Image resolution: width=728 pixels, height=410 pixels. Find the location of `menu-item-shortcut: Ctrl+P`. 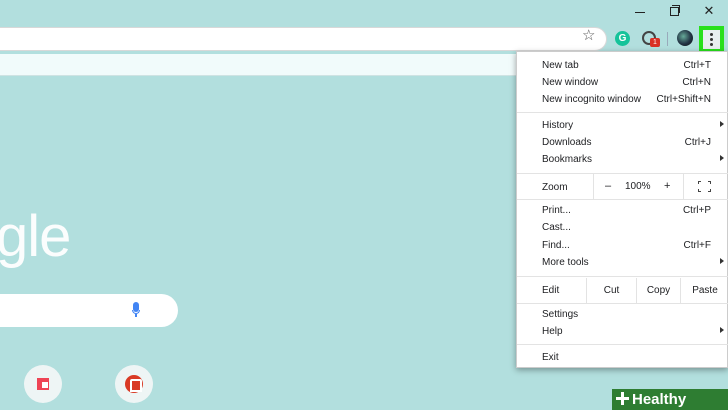

menu-item-shortcut: Ctrl+P is located at coordinates (696, 210).